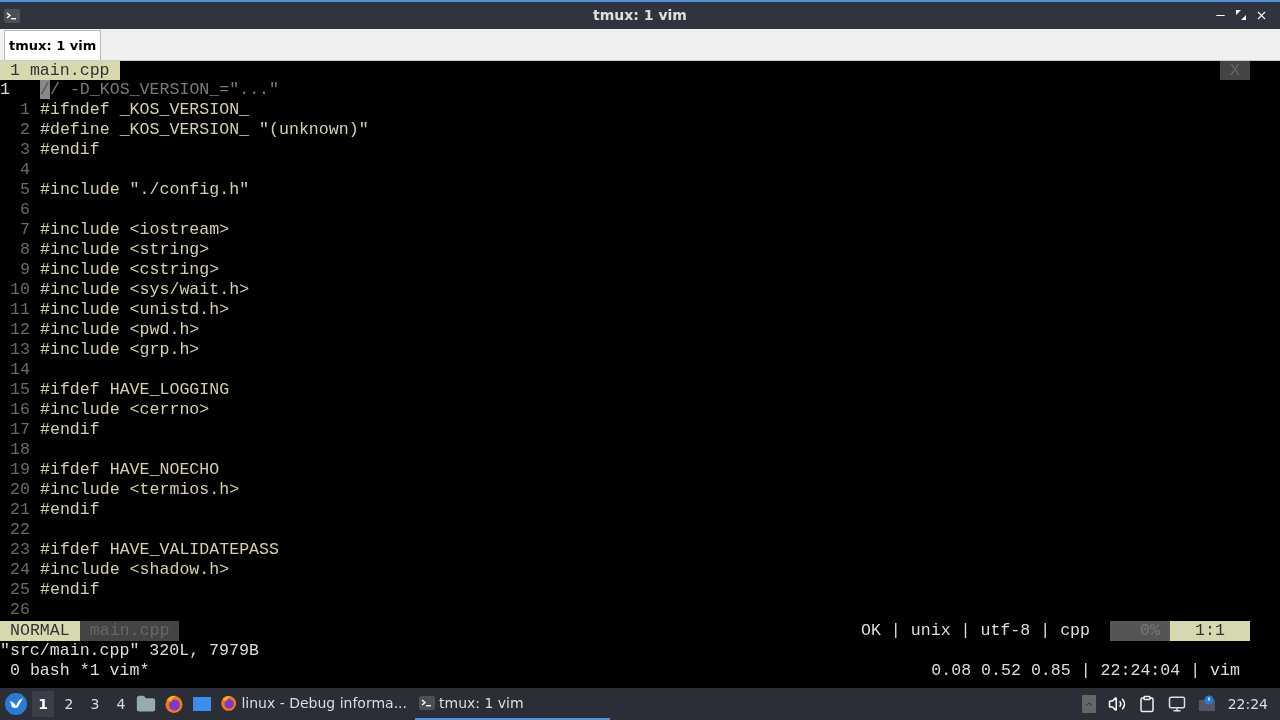 Image resolution: width=1280 pixels, height=720 pixels. What do you see at coordinates (20, 590) in the screenshot?
I see `line-number: 25` at bounding box center [20, 590].